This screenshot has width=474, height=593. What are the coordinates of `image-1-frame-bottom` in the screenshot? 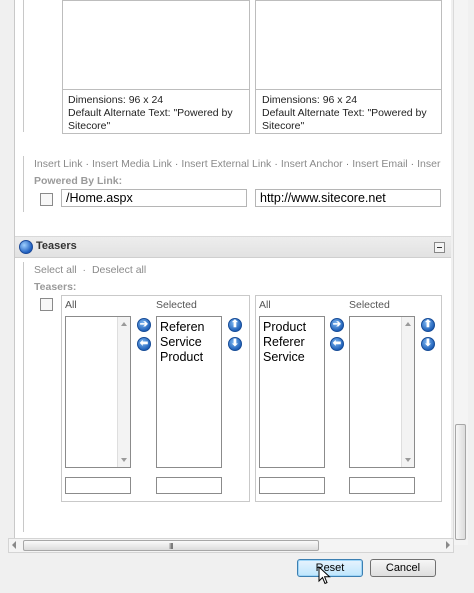 It's located at (156, 111).